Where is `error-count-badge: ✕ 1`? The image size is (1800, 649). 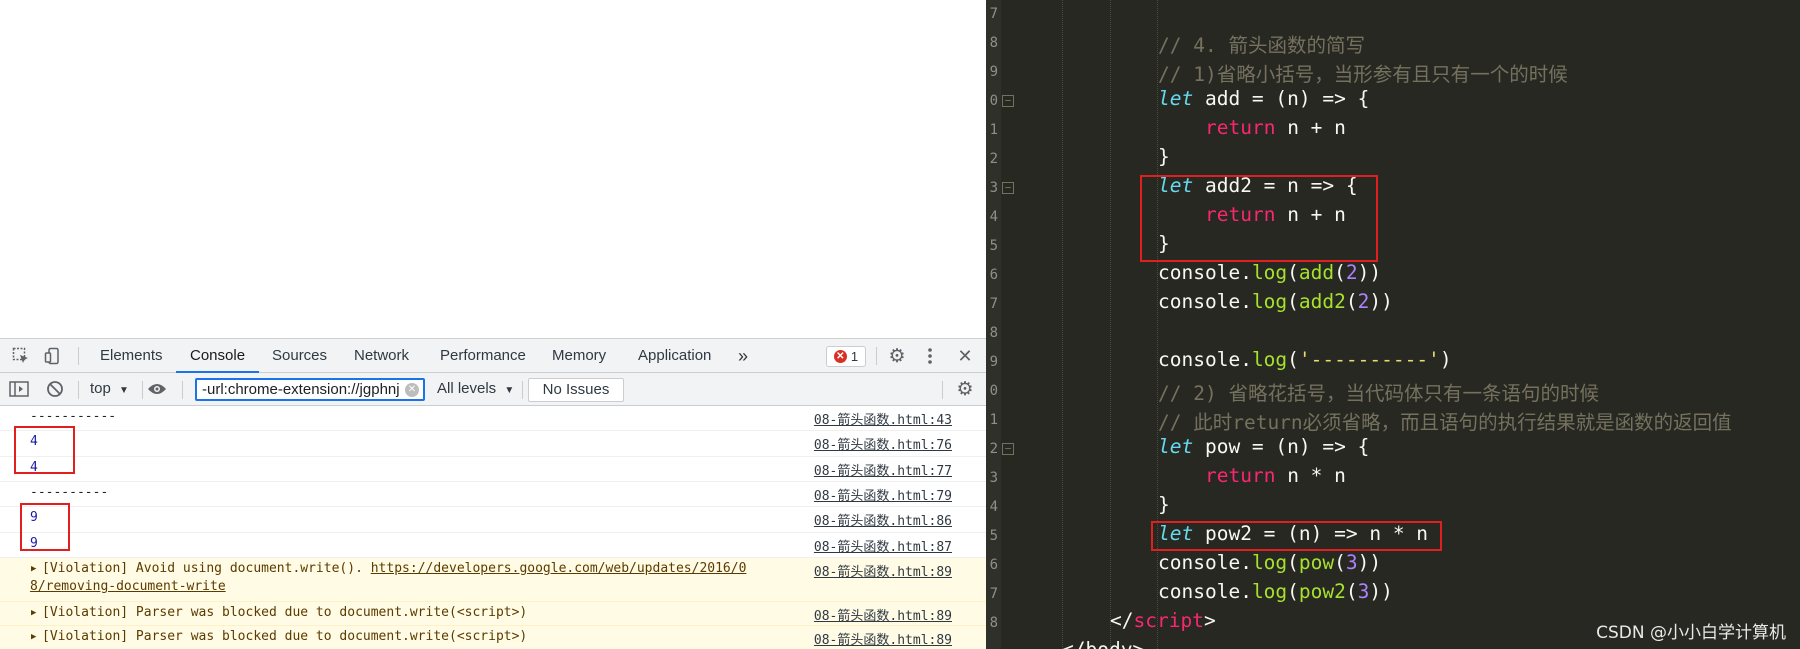
error-count-badge: ✕ 1 is located at coordinates (846, 356).